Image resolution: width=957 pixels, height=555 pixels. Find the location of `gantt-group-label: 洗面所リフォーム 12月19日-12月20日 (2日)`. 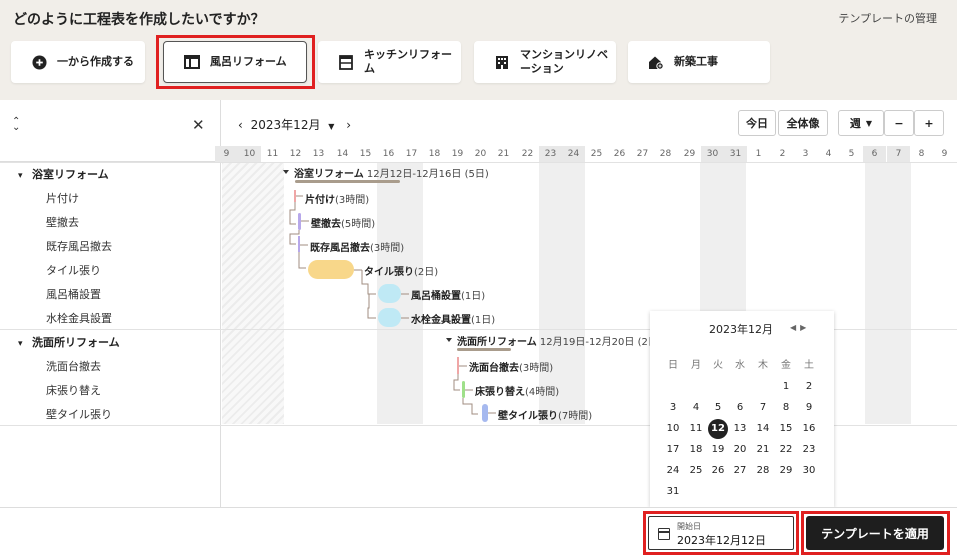

gantt-group-label: 洗面所リフォーム 12月19日-12月20日 (2日) is located at coordinates (559, 342).